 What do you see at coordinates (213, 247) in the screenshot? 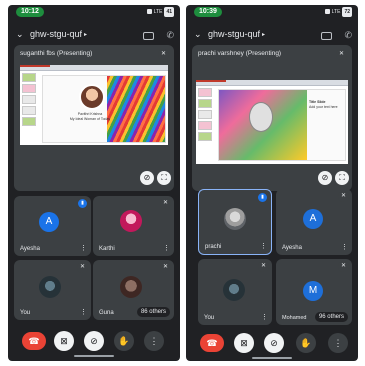
I see `participant-name: prachi` at bounding box center [213, 247].